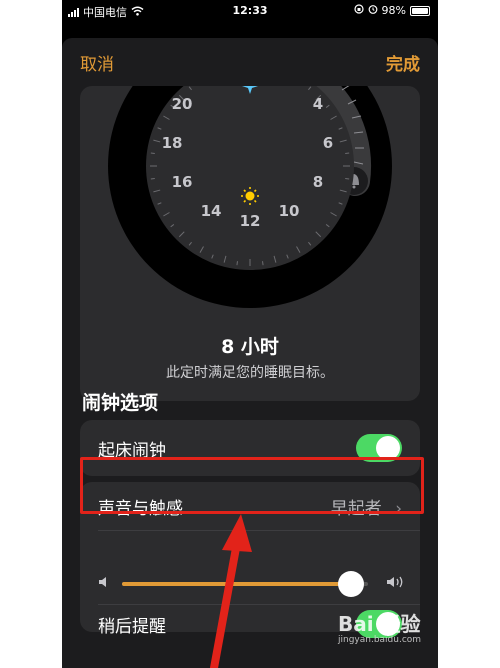  Describe the element at coordinates (318, 182) in the screenshot. I see `hour-label-8: 8` at that location.